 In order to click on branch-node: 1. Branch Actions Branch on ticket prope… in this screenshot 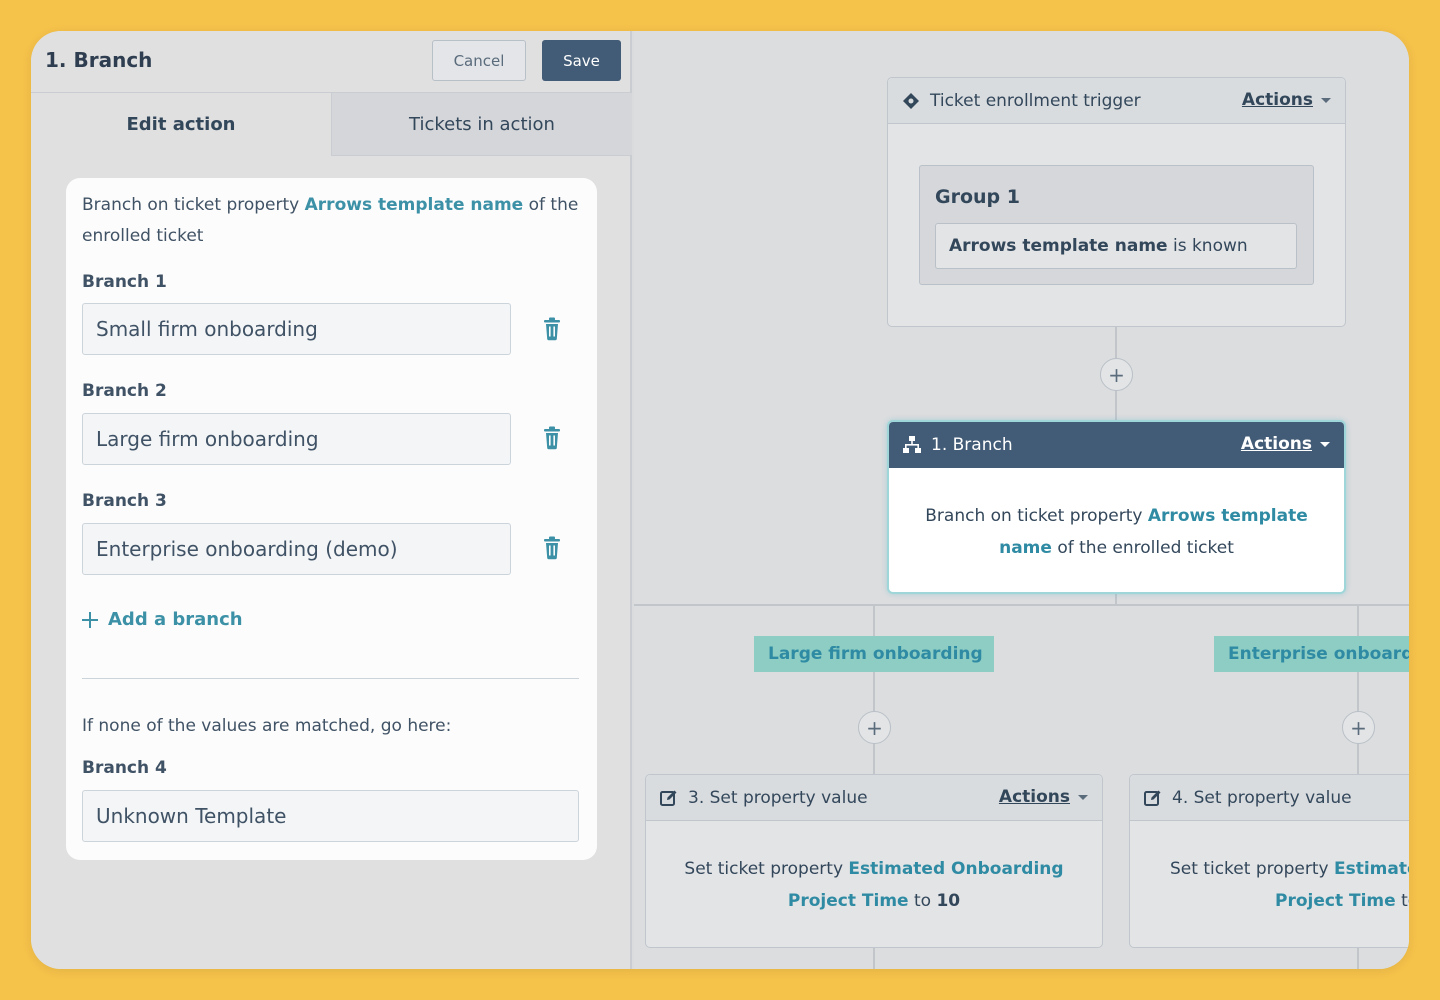, I will do `click(1116, 507)`.